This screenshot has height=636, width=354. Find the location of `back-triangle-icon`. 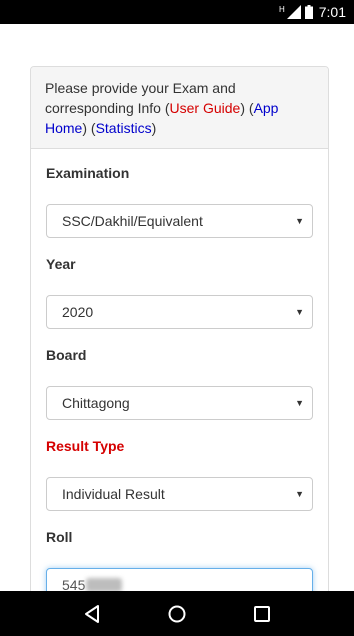

back-triangle-icon is located at coordinates (92, 614).